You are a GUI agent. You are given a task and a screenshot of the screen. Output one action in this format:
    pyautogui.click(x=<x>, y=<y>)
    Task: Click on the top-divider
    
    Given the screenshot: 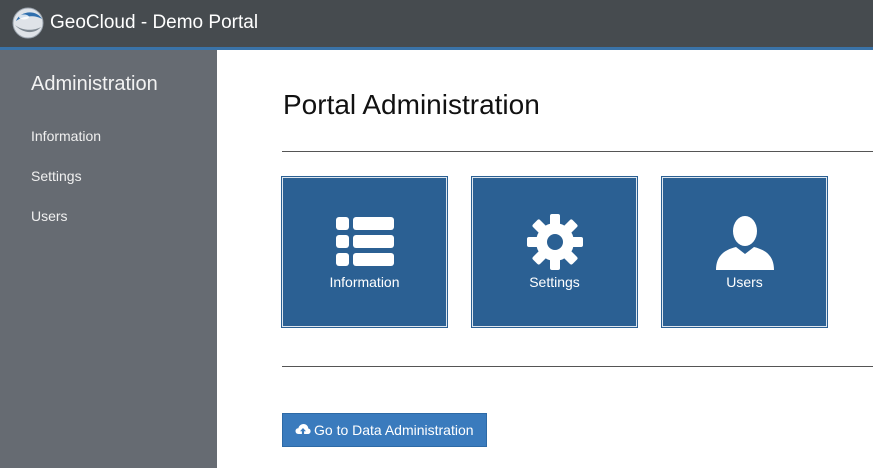 What is the action you would take?
    pyautogui.click(x=577, y=151)
    